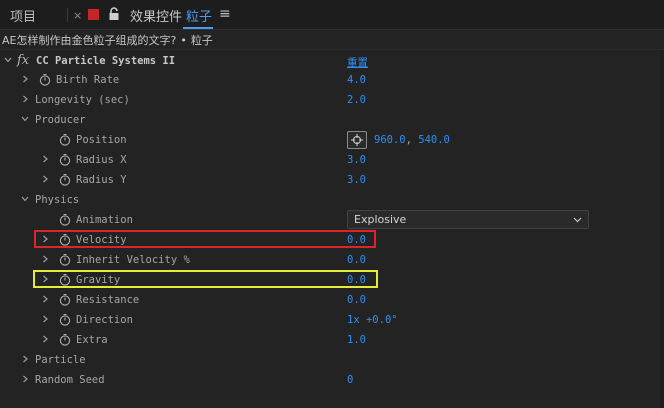 The width and height of the screenshot is (664, 408). Describe the element at coordinates (332, 80) in the screenshot. I see `property-row-birth-rate: Birth Rate 4.0` at that location.